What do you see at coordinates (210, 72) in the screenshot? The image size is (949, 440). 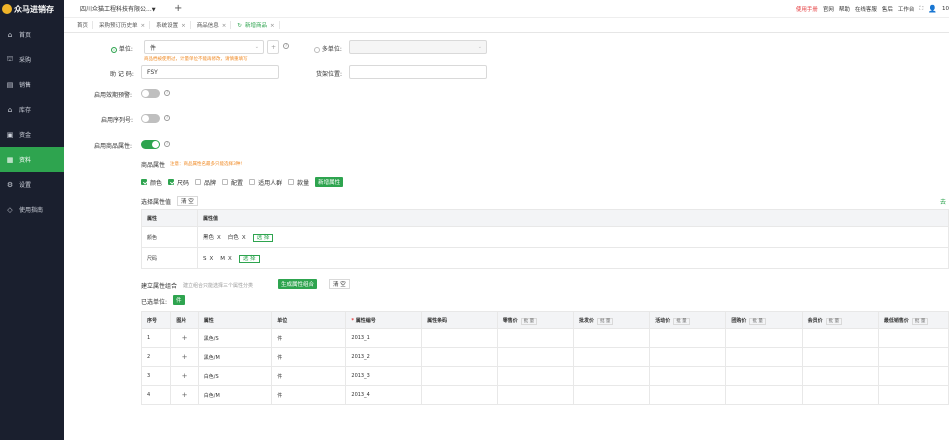 I see `mnemonic-input: FSY` at bounding box center [210, 72].